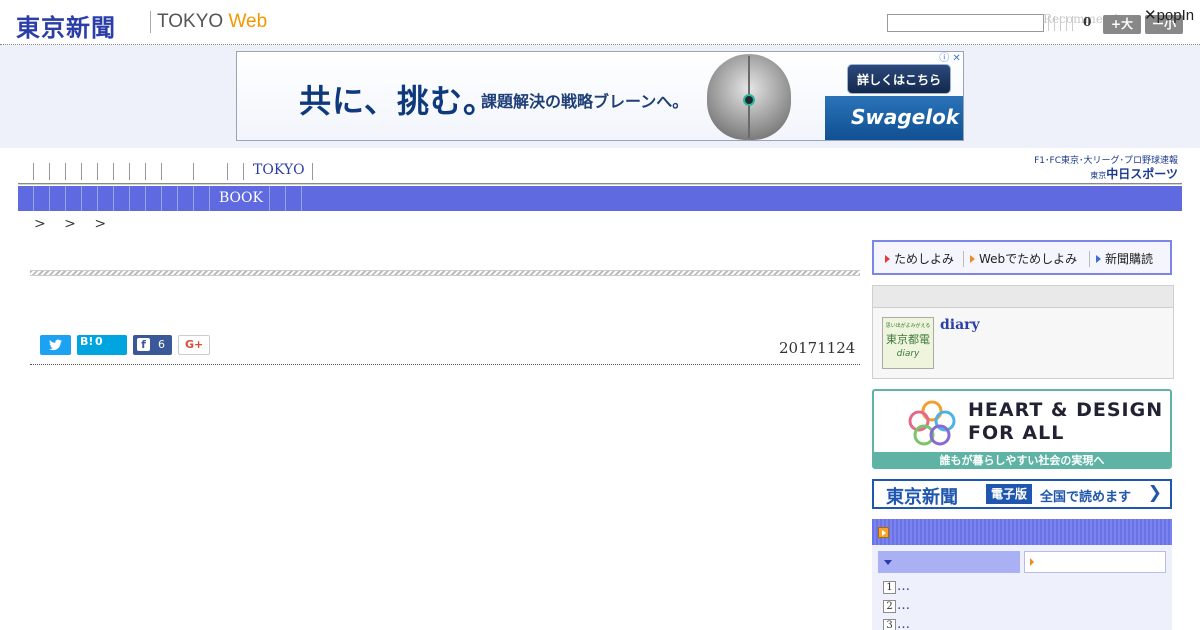 This screenshot has height=630, width=1200. Describe the element at coordinates (883, 532) in the screenshot. I see `arrow-icon` at that location.